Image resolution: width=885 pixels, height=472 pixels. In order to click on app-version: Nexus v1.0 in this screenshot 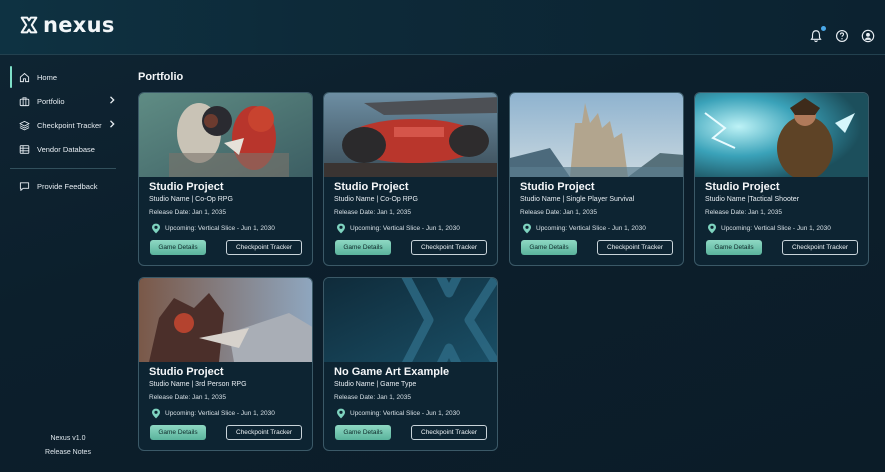, I will do `click(68, 438)`.